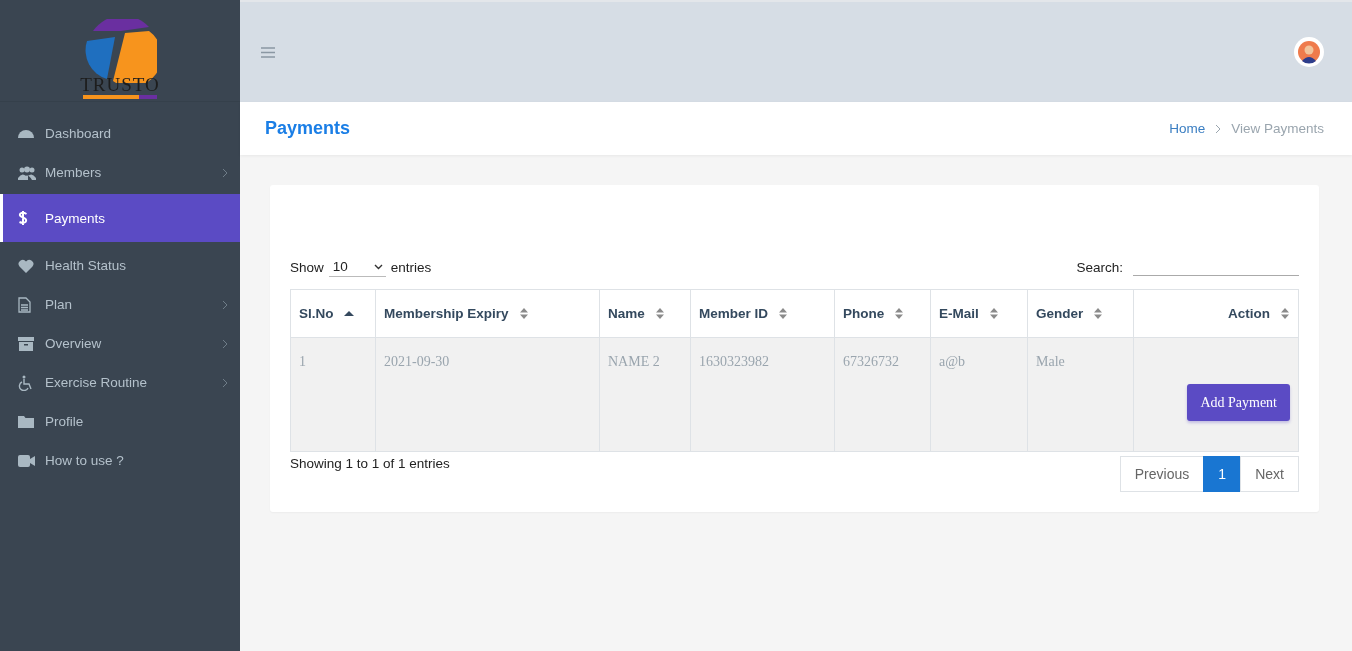  What do you see at coordinates (1162, 474) in the screenshot?
I see `previous-button: Previous` at bounding box center [1162, 474].